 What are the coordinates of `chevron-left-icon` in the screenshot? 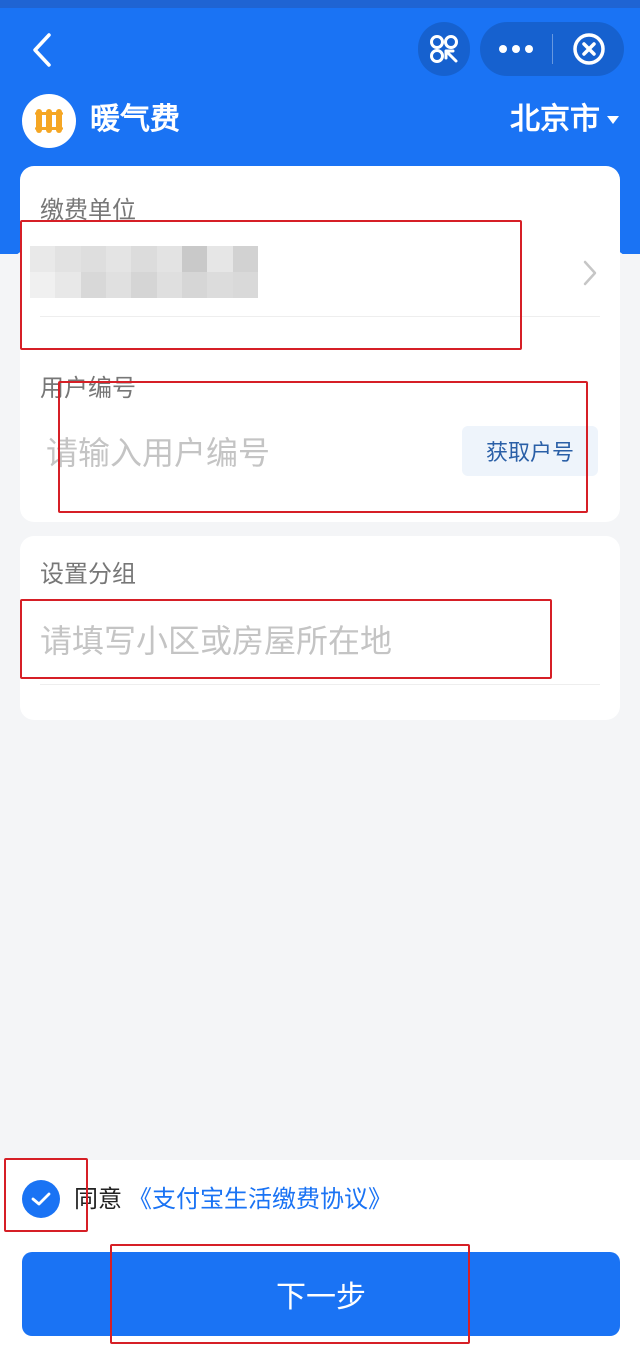 It's located at (42, 50).